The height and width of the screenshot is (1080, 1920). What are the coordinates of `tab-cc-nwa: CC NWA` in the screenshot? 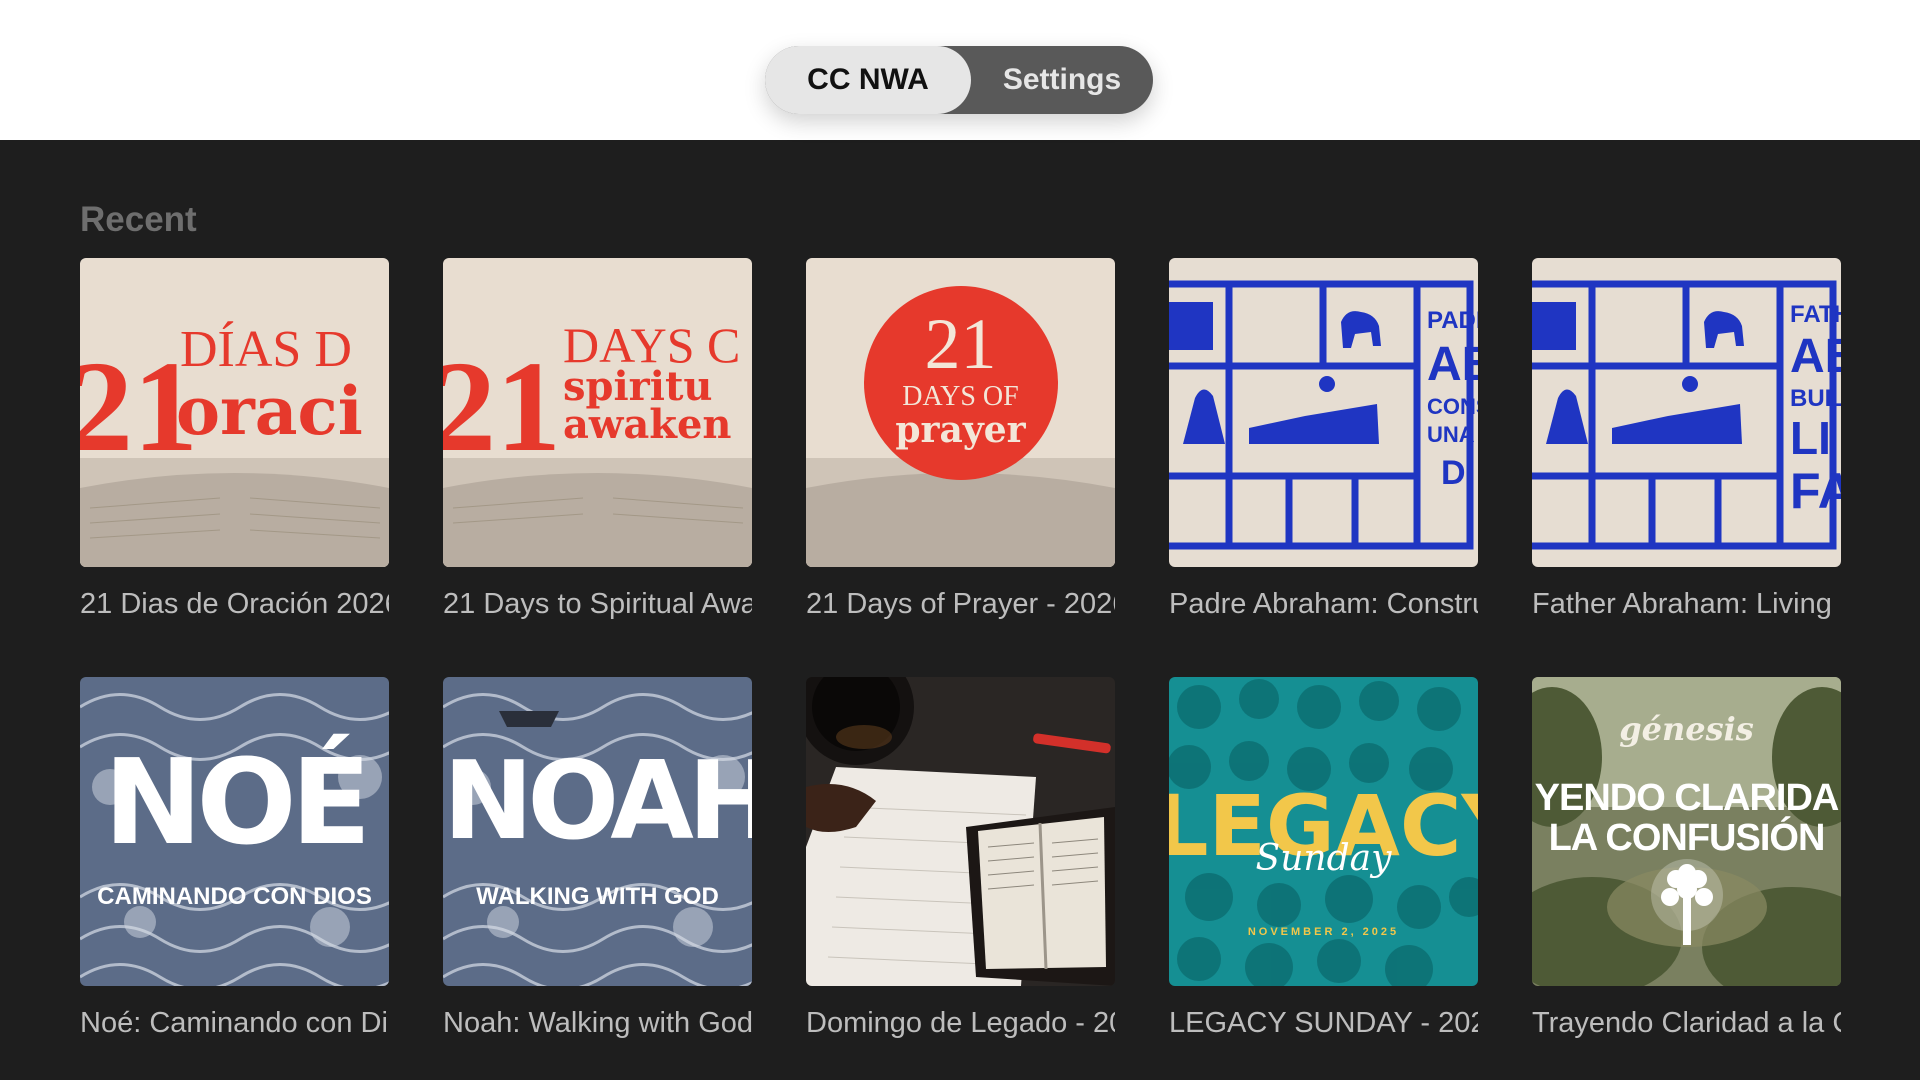 It's located at (868, 80).